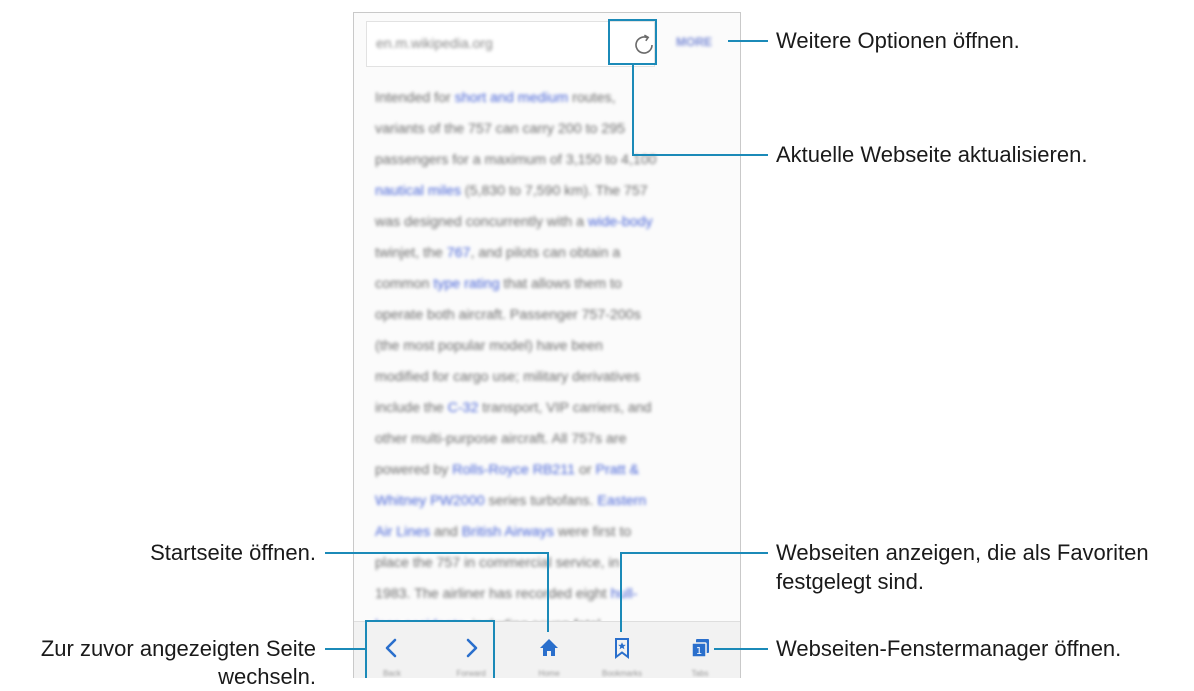 This screenshot has width=1194, height=691. I want to click on leader-home-v, so click(548, 592).